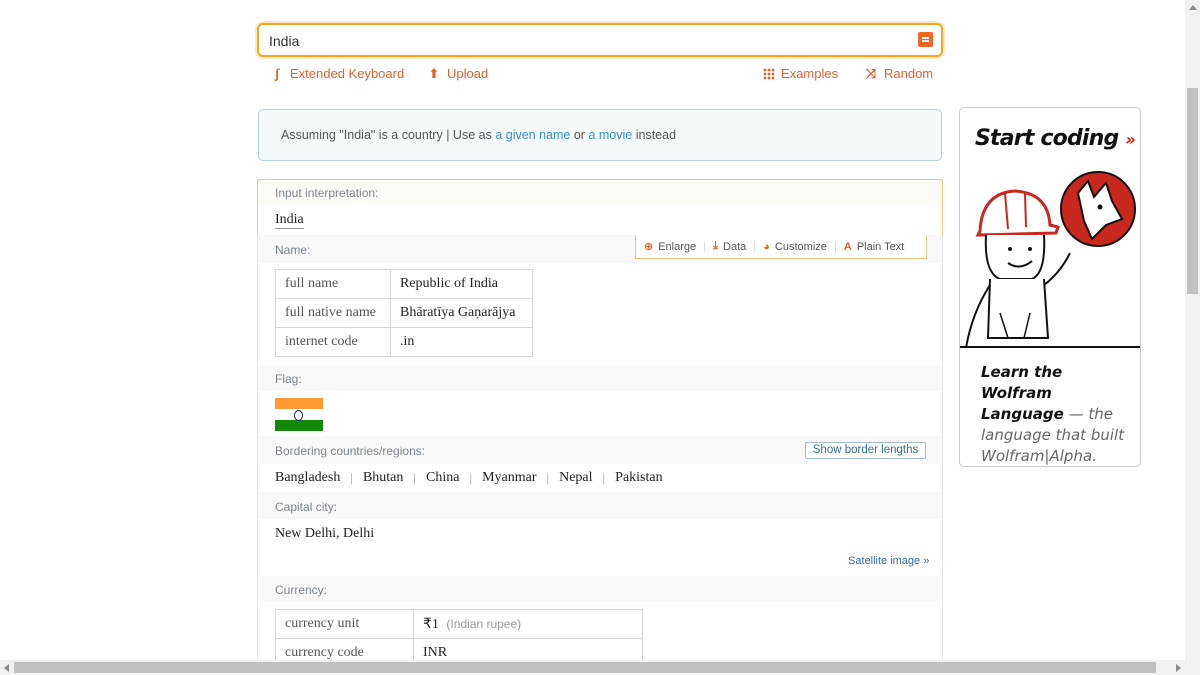 This screenshot has width=1200, height=675. Describe the element at coordinates (610, 135) in the screenshot. I see `assume-movie-link: a movie` at that location.